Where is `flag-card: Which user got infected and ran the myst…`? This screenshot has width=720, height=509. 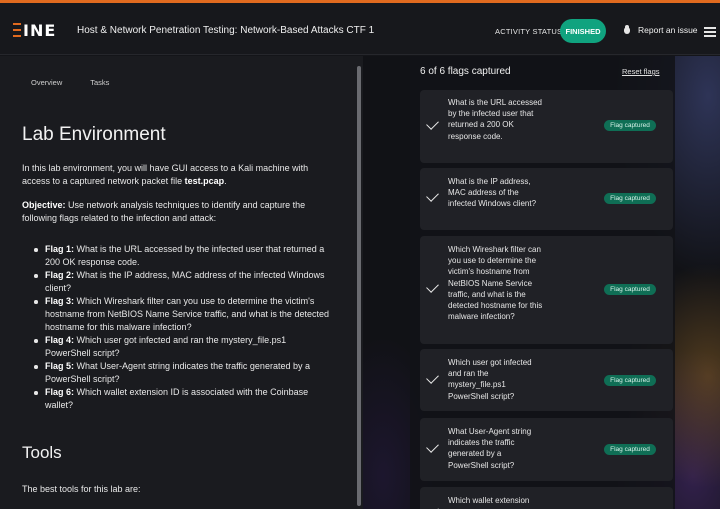
flag-card: Which user got infected and ran the myst… is located at coordinates (546, 380).